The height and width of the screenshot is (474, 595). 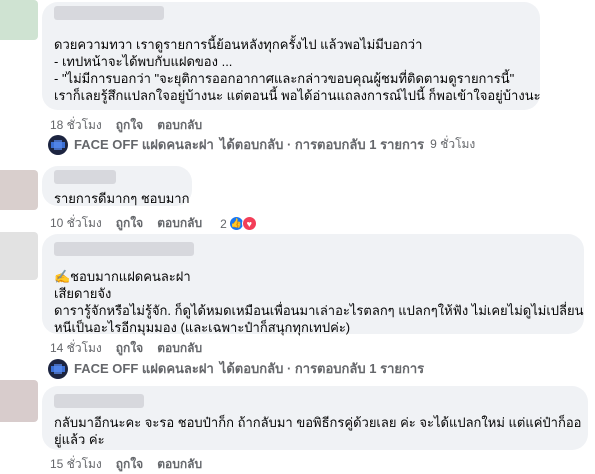 What do you see at coordinates (122, 198) in the screenshot?
I see `comment-text: รายการดีมากๆ ชอบมาก` at bounding box center [122, 198].